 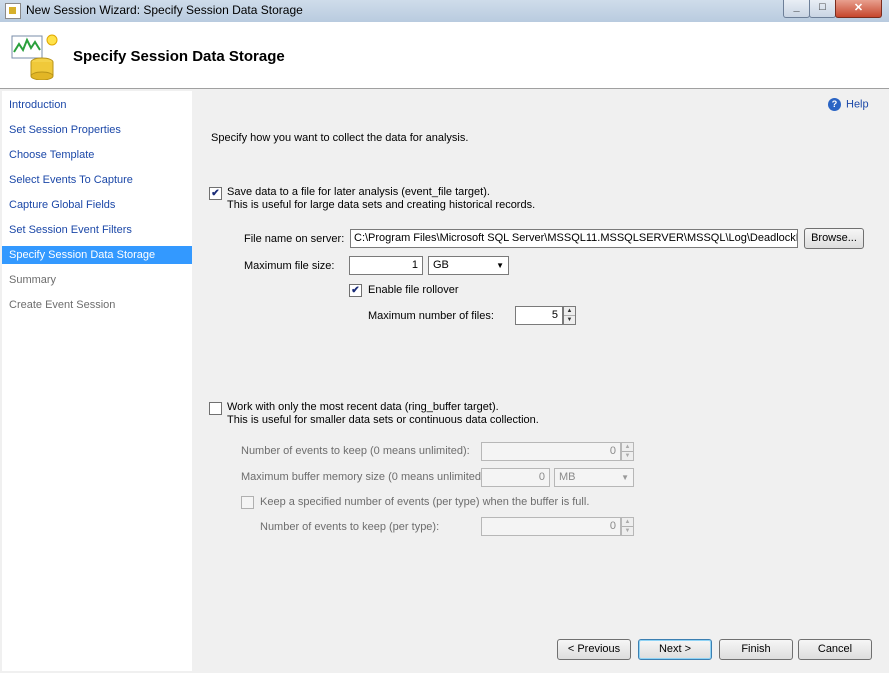 I want to click on buffer-memory-input: 0, so click(x=515, y=477).